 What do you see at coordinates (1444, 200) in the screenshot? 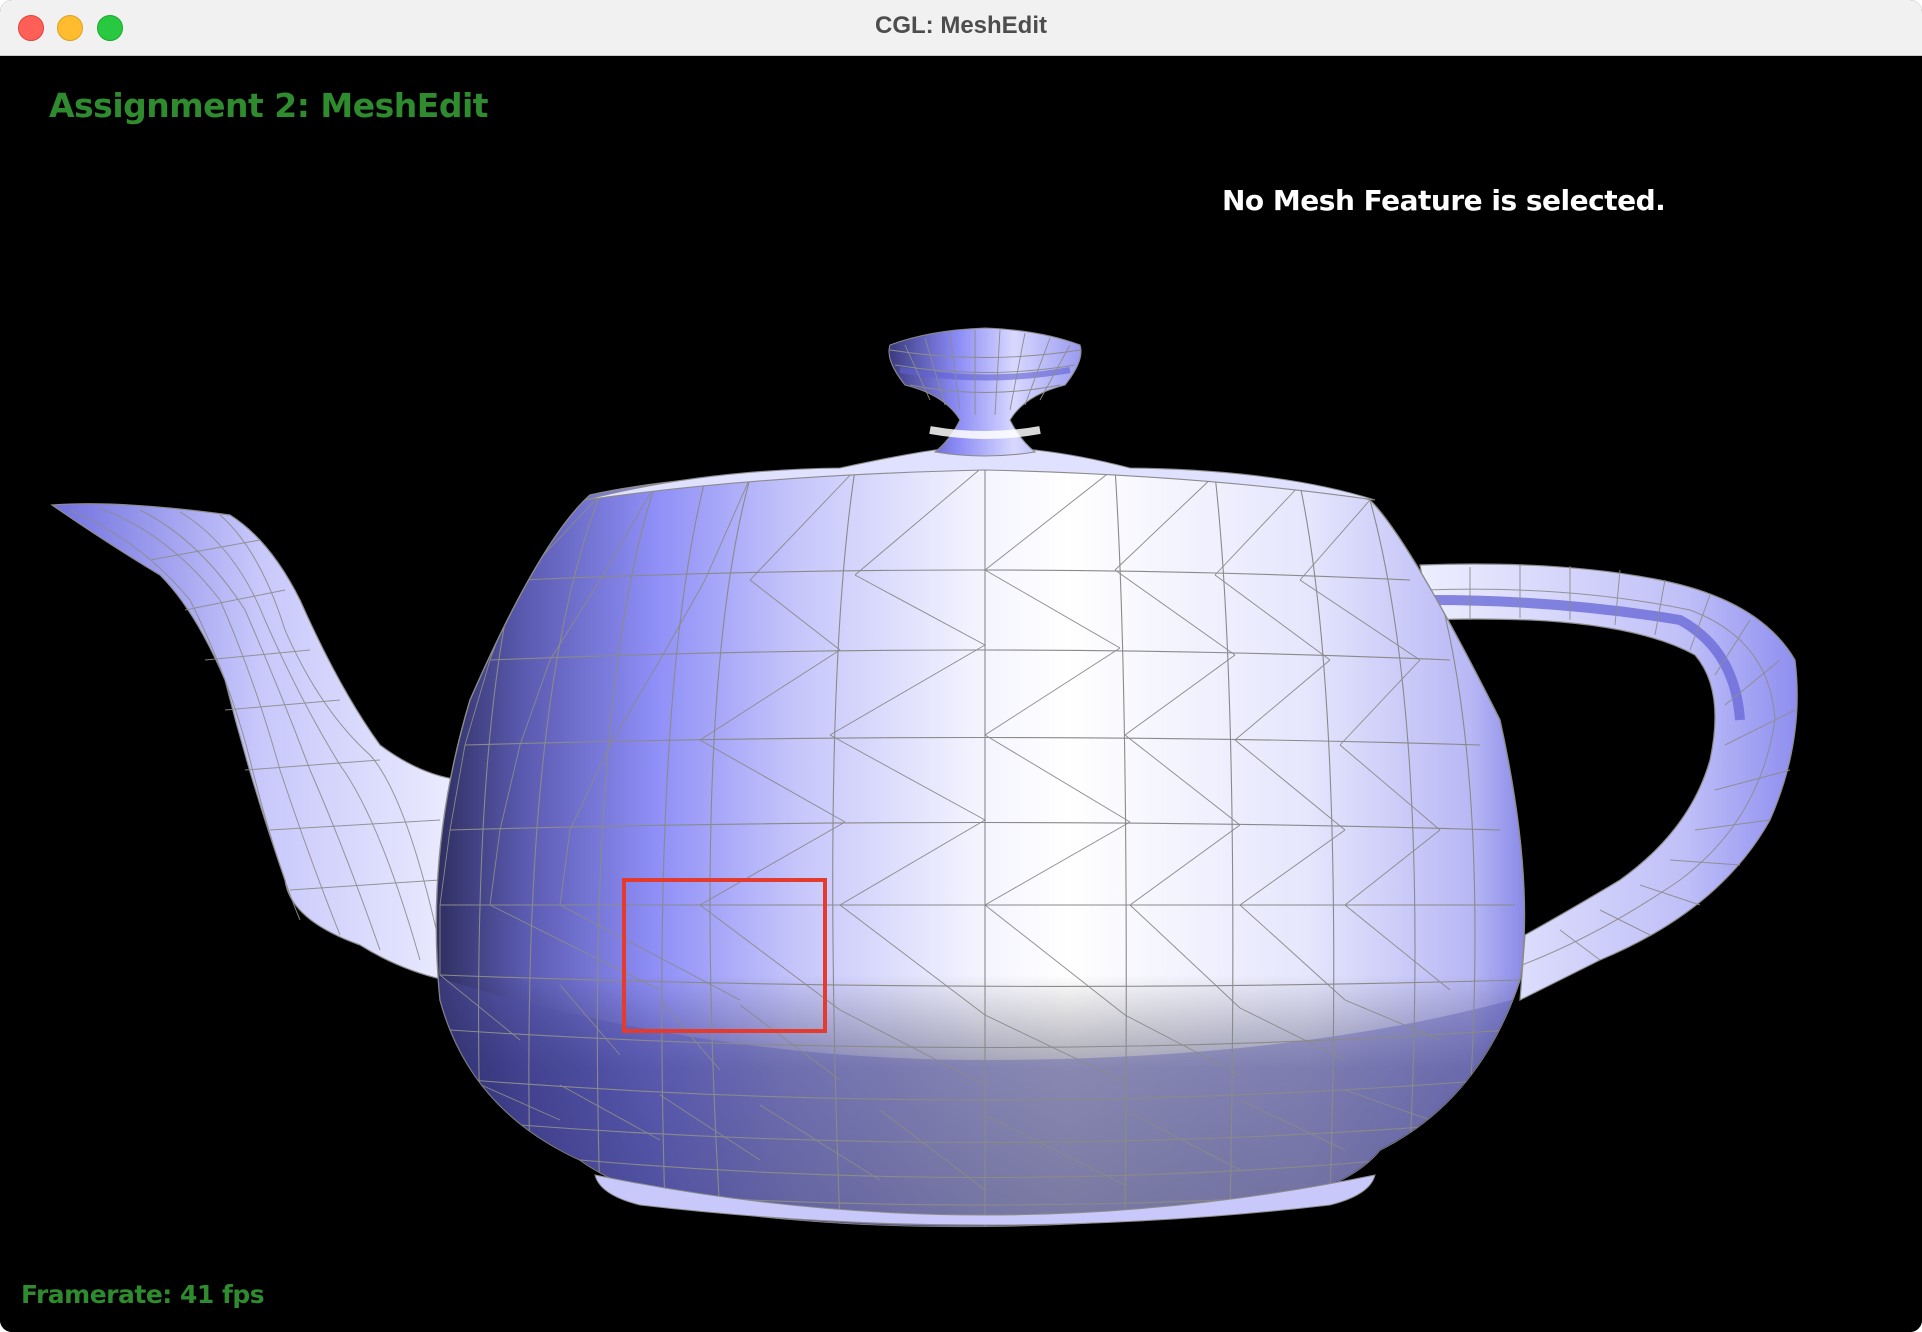
I see `selection-status: No Mesh Feature is selected.` at bounding box center [1444, 200].